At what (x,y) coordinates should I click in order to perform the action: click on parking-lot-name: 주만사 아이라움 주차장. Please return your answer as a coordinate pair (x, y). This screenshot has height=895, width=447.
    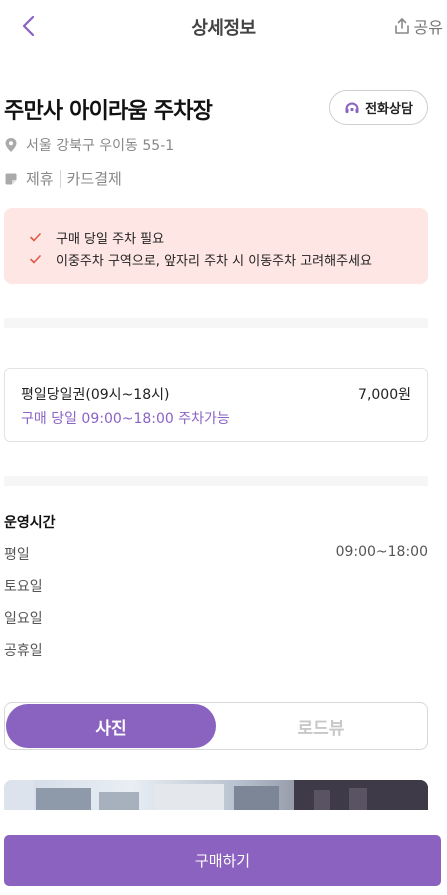
    Looking at the image, I should click on (108, 111).